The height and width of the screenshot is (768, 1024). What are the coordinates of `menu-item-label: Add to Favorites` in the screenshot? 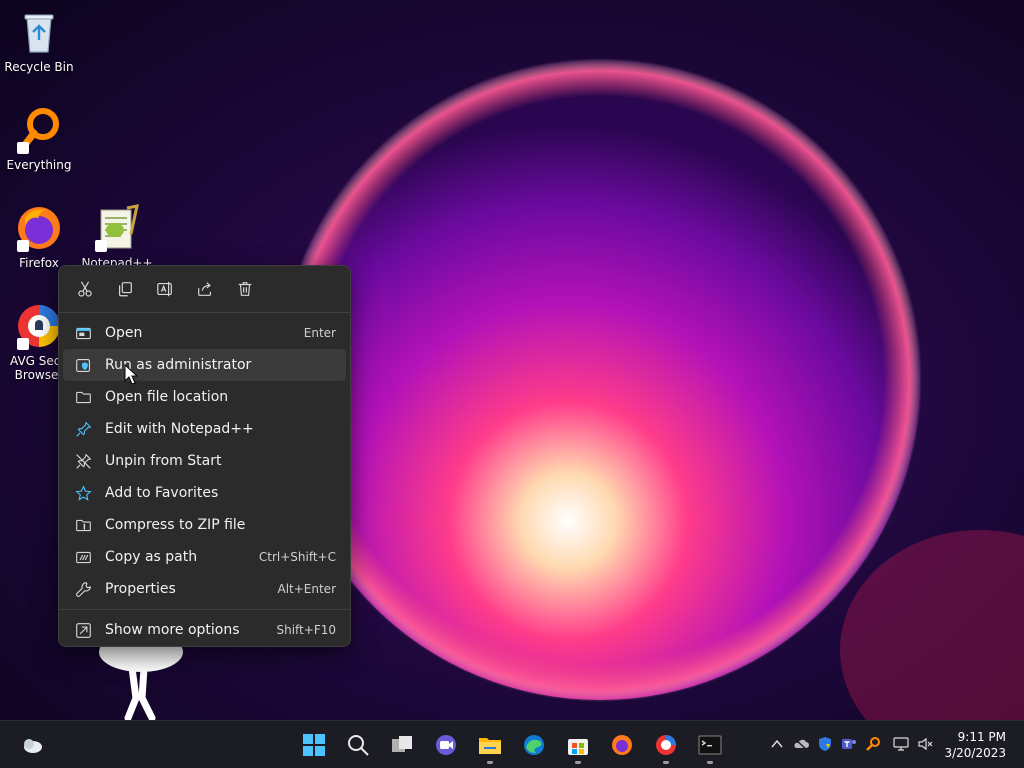 It's located at (162, 493).